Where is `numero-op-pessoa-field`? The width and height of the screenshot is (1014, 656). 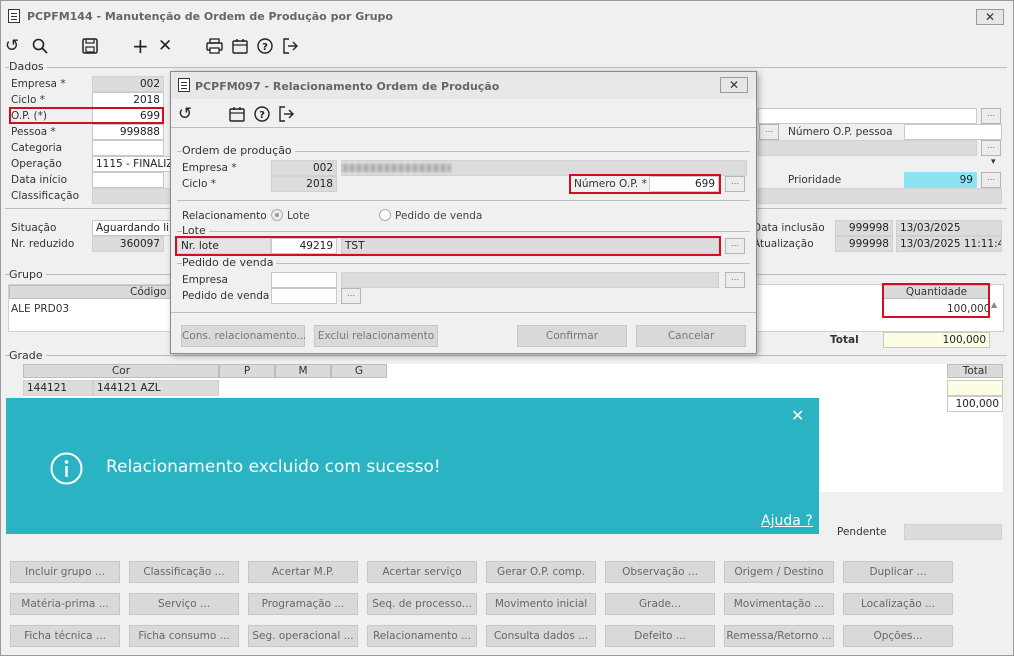 numero-op-pessoa-field is located at coordinates (953, 132).